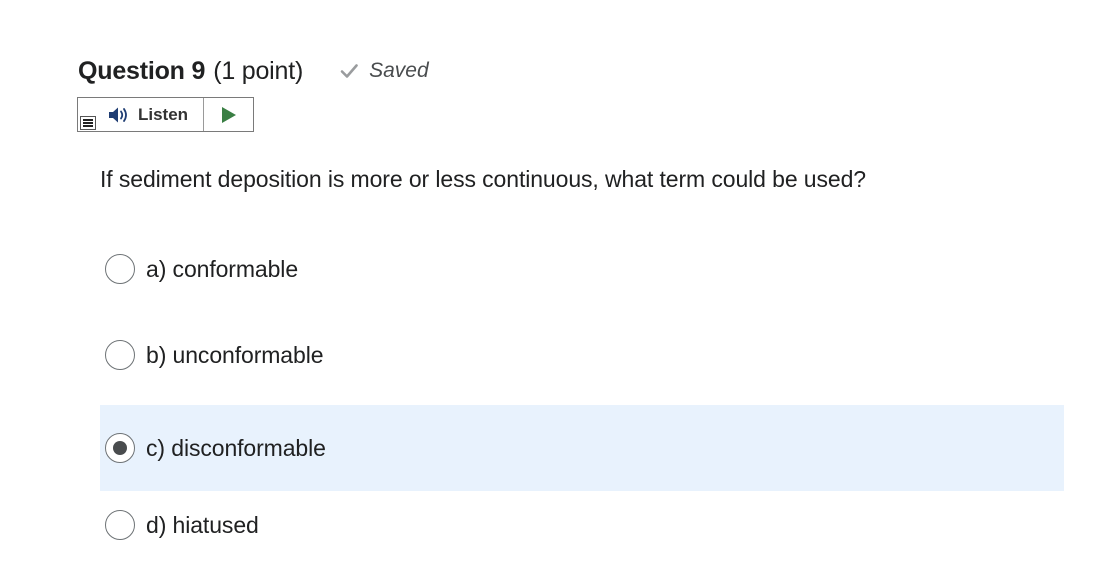 The width and height of the screenshot is (1104, 569). I want to click on saved-label: Saved, so click(399, 70).